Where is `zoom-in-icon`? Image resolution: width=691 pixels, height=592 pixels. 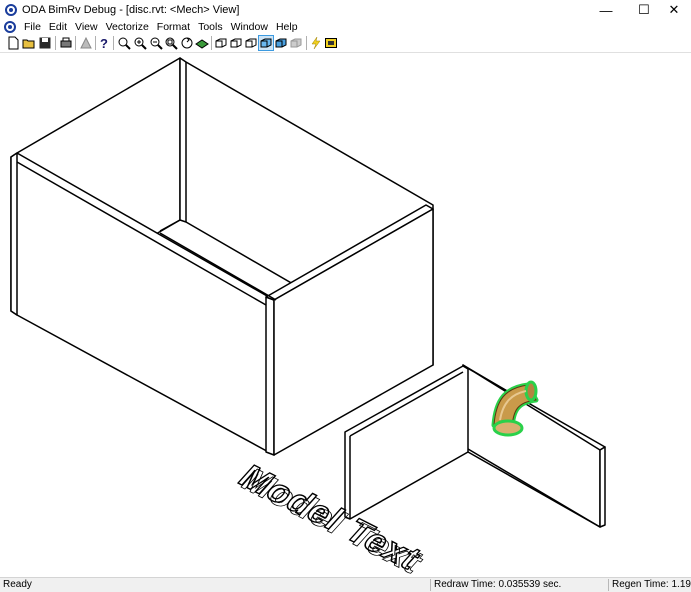 zoom-in-icon is located at coordinates (140, 43).